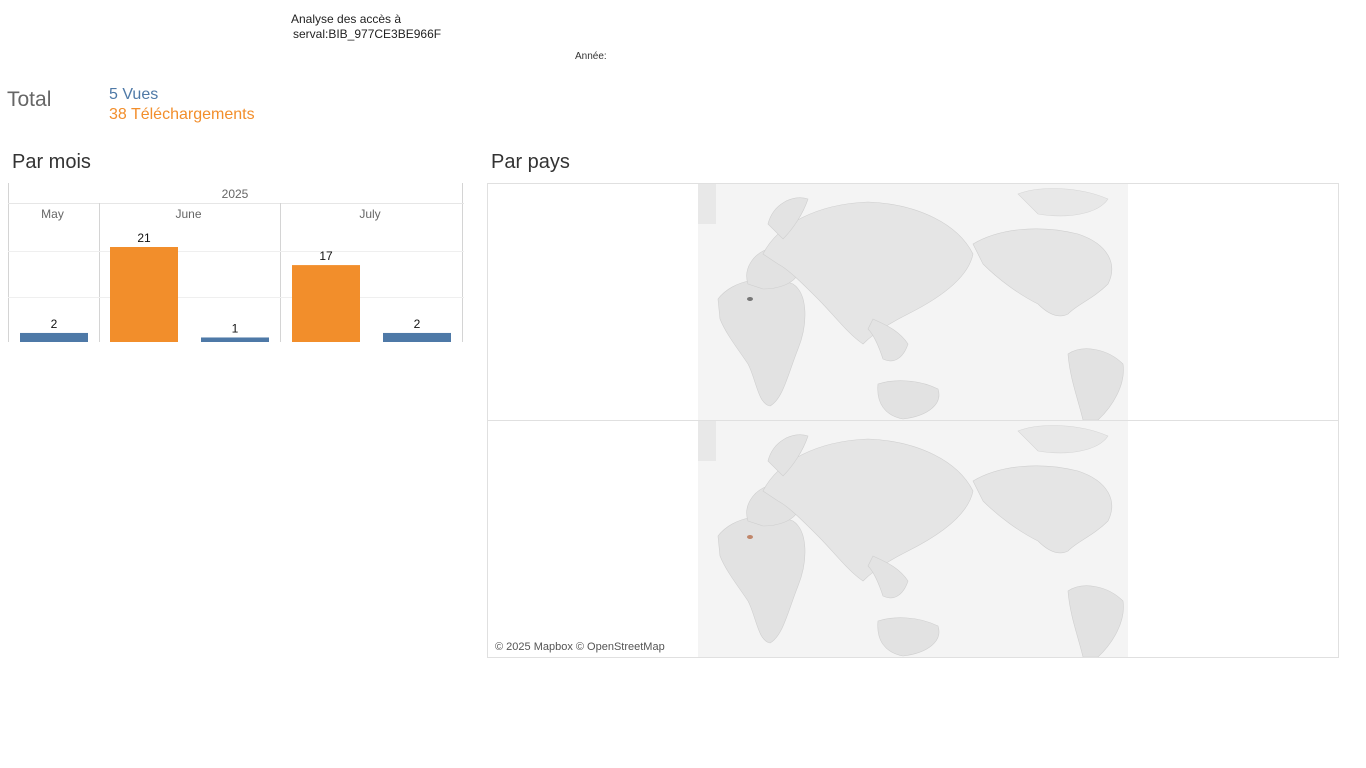 This screenshot has height=768, width=1366. What do you see at coordinates (591, 56) in the screenshot?
I see `year-filter-label: Année:` at bounding box center [591, 56].